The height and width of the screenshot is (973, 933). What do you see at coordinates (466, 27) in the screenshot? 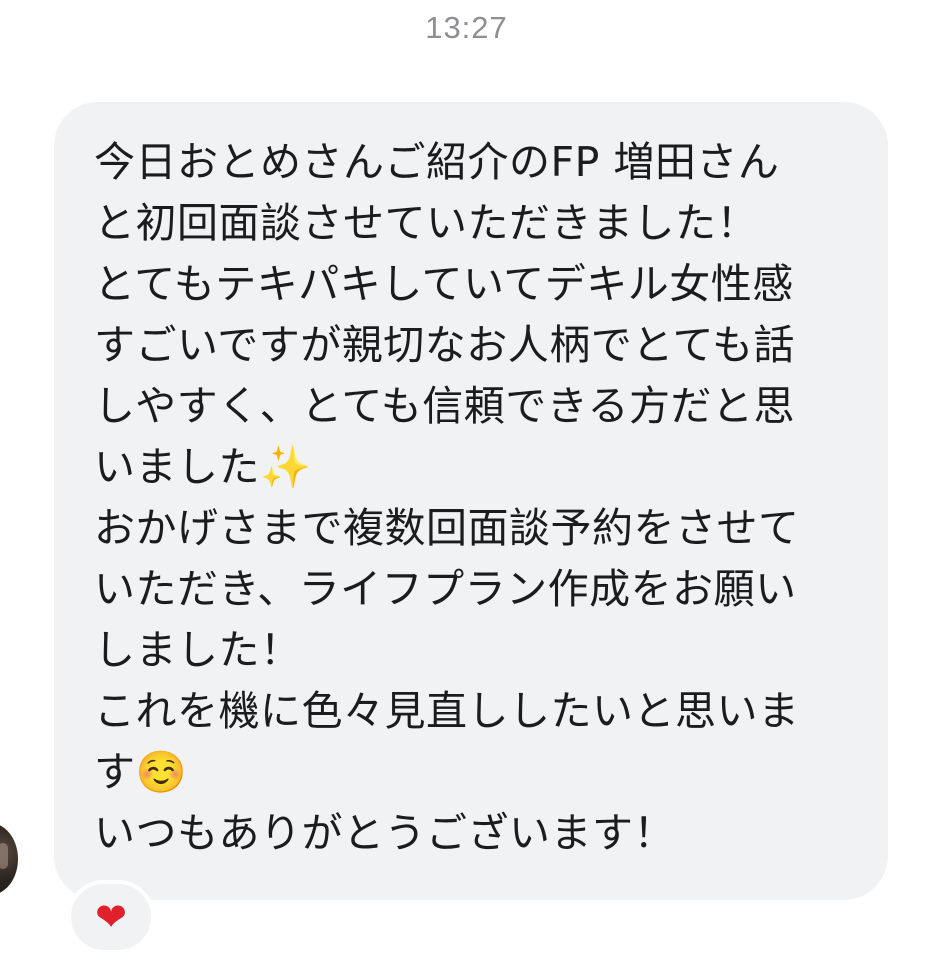
I see `message-timestamp: 13:27` at bounding box center [466, 27].